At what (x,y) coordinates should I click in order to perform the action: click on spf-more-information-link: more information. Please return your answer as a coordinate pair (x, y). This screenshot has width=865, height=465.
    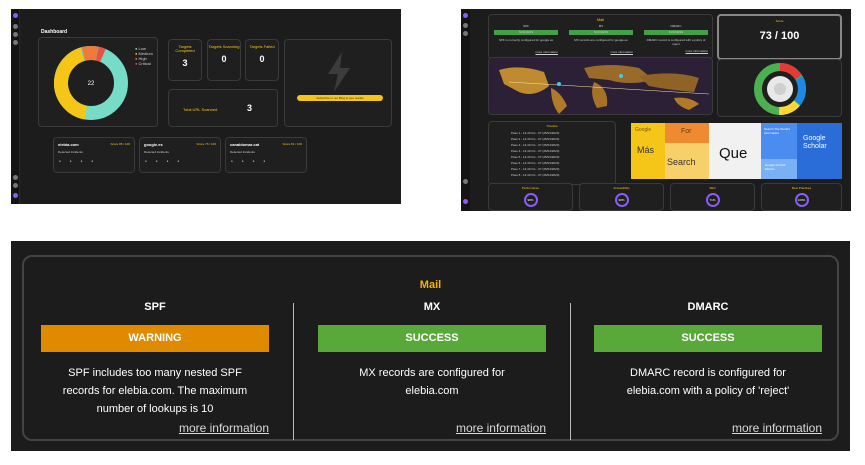
    Looking at the image, I should click on (155, 428).